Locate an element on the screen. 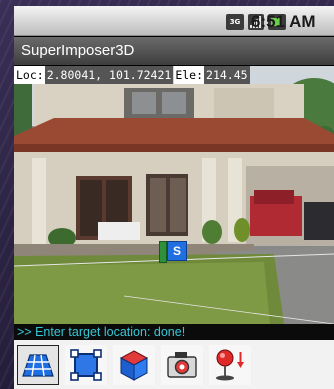  marker-green-block is located at coordinates (163, 252).